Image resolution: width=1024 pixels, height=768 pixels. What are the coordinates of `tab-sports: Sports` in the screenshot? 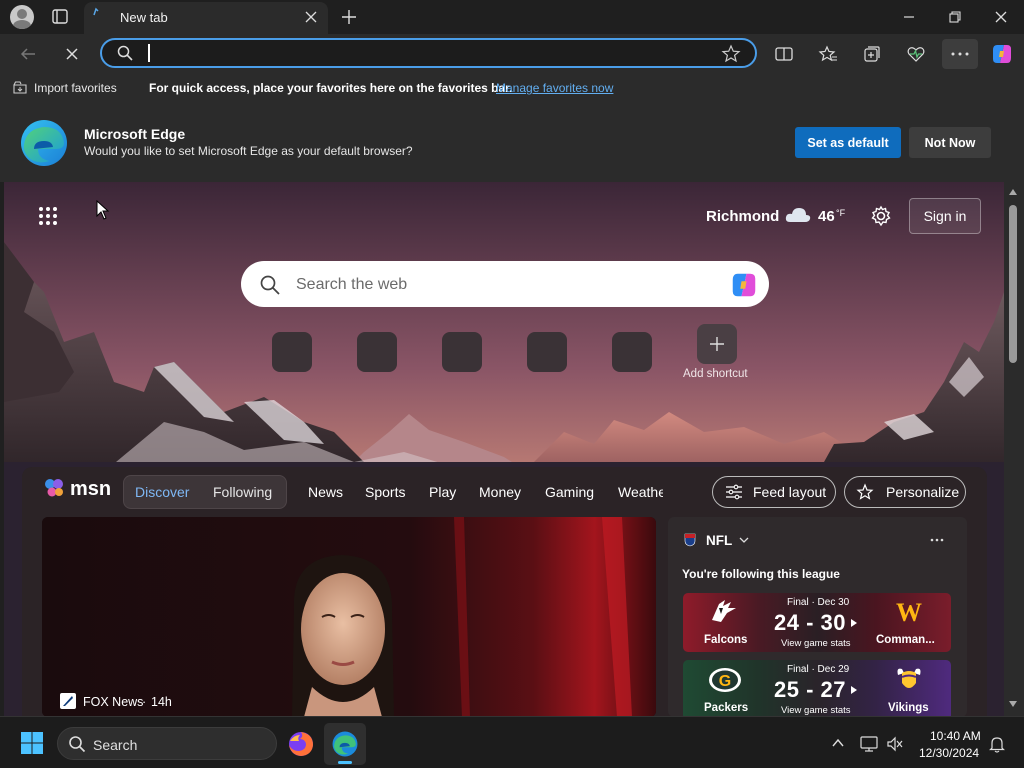 It's located at (385, 492).